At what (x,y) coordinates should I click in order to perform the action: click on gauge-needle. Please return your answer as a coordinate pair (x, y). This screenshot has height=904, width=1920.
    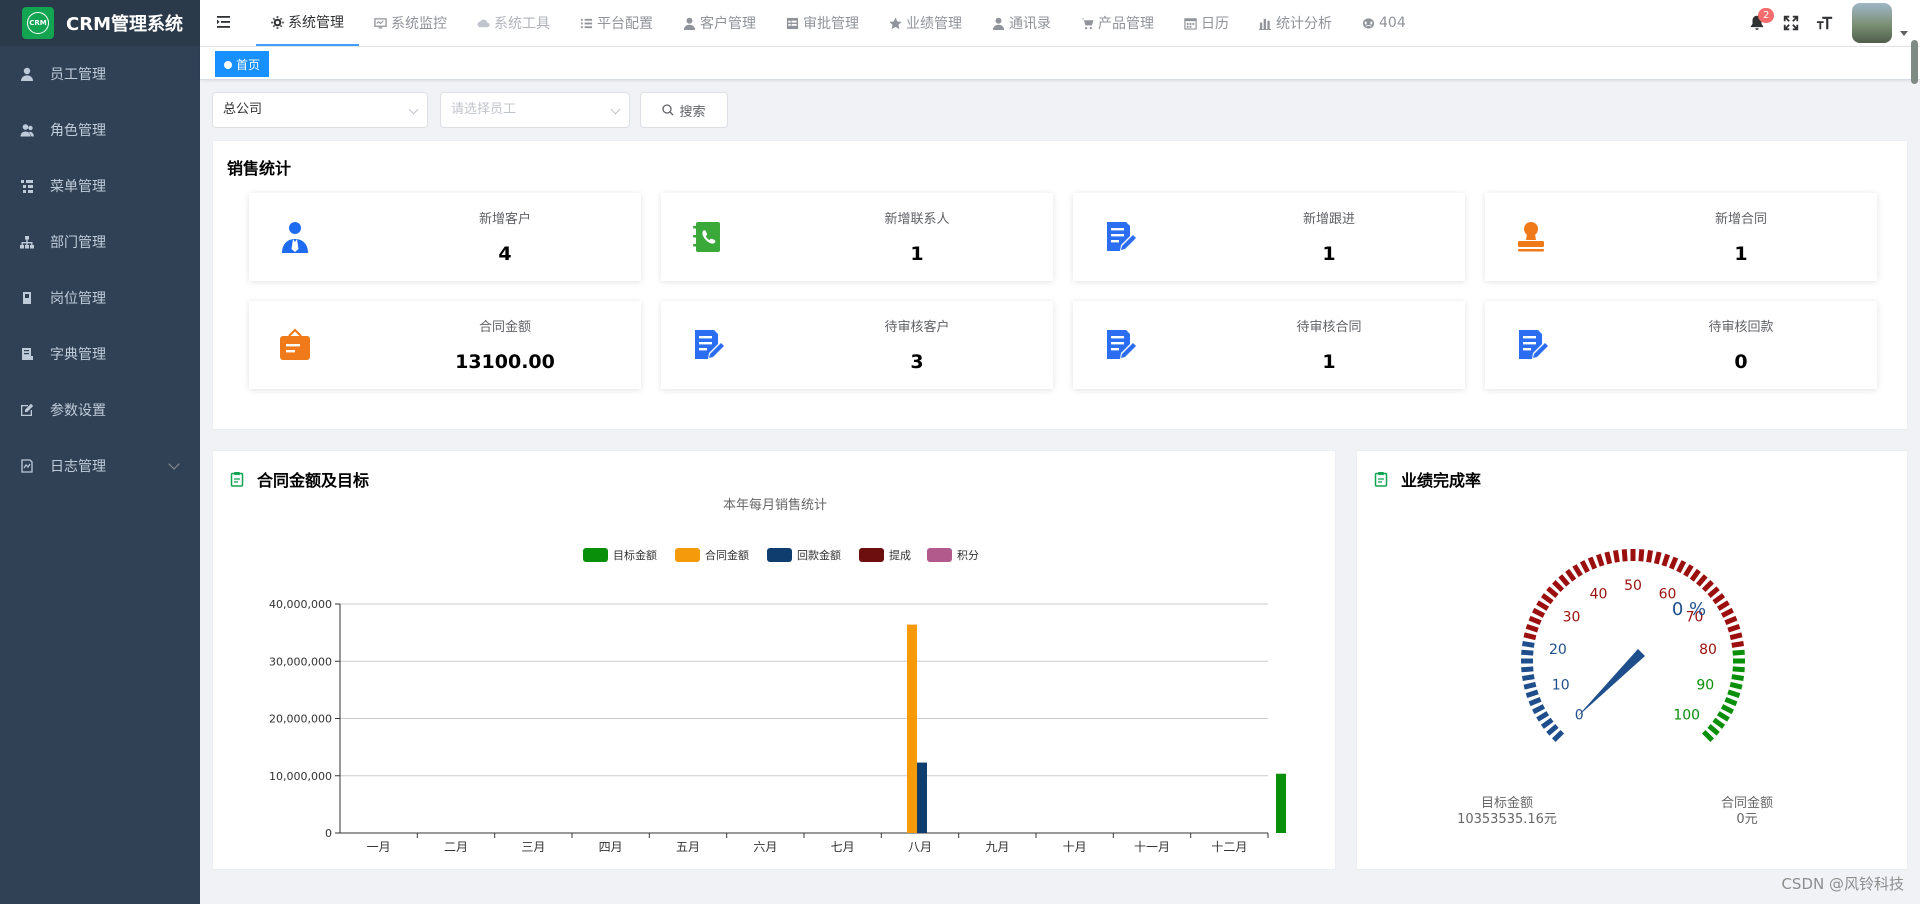
    Looking at the image, I should click on (1611, 683).